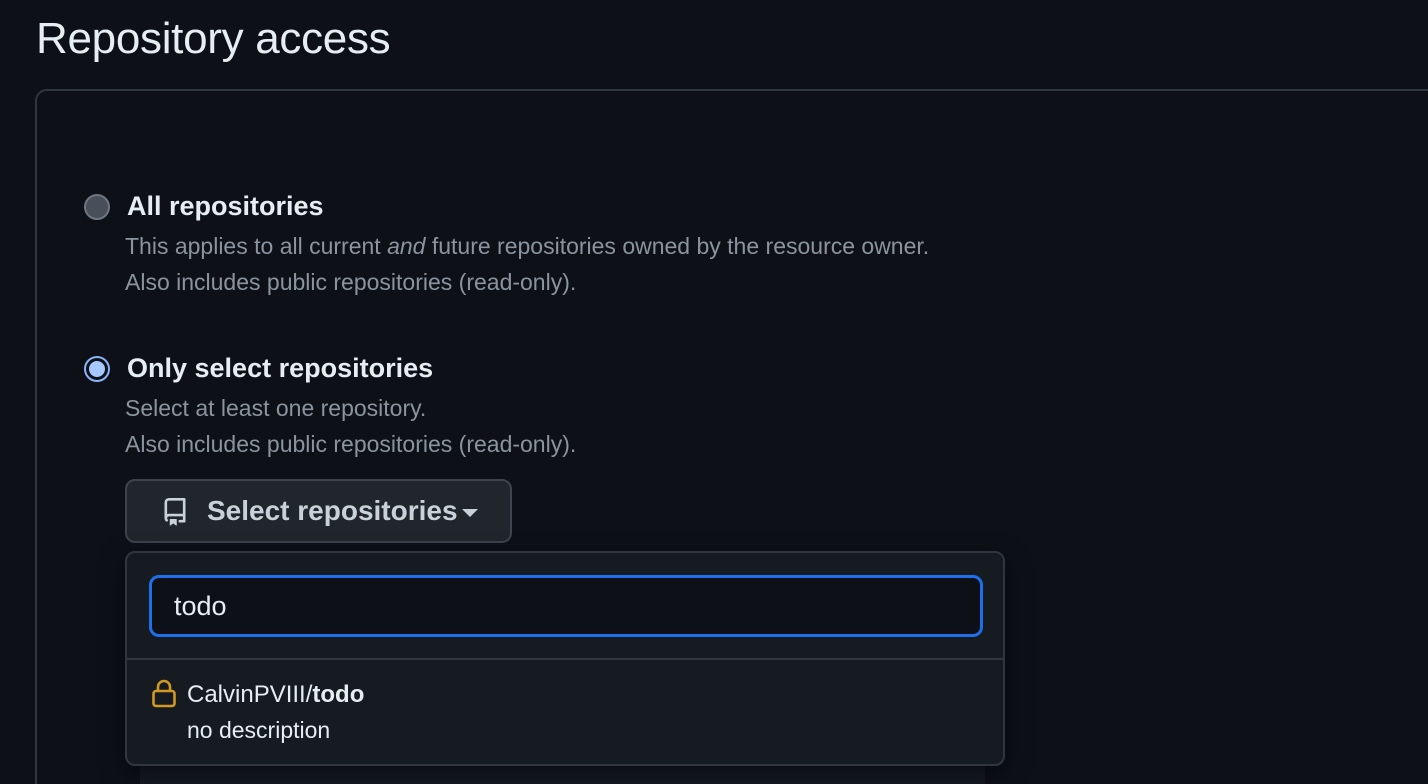 The height and width of the screenshot is (784, 1428). Describe the element at coordinates (566, 606) in the screenshot. I see `repository-search-input` at that location.